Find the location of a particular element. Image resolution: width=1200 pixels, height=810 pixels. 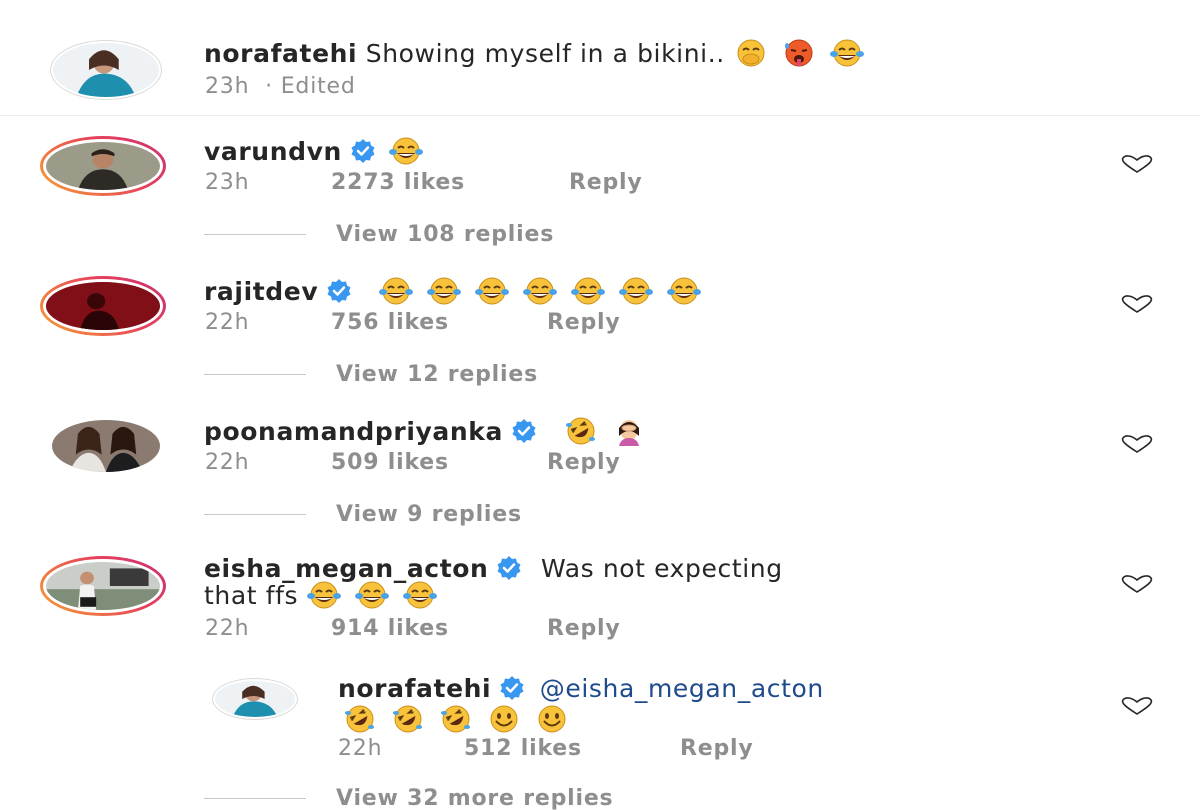

comment-likes: 914 likes is located at coordinates (390, 629).